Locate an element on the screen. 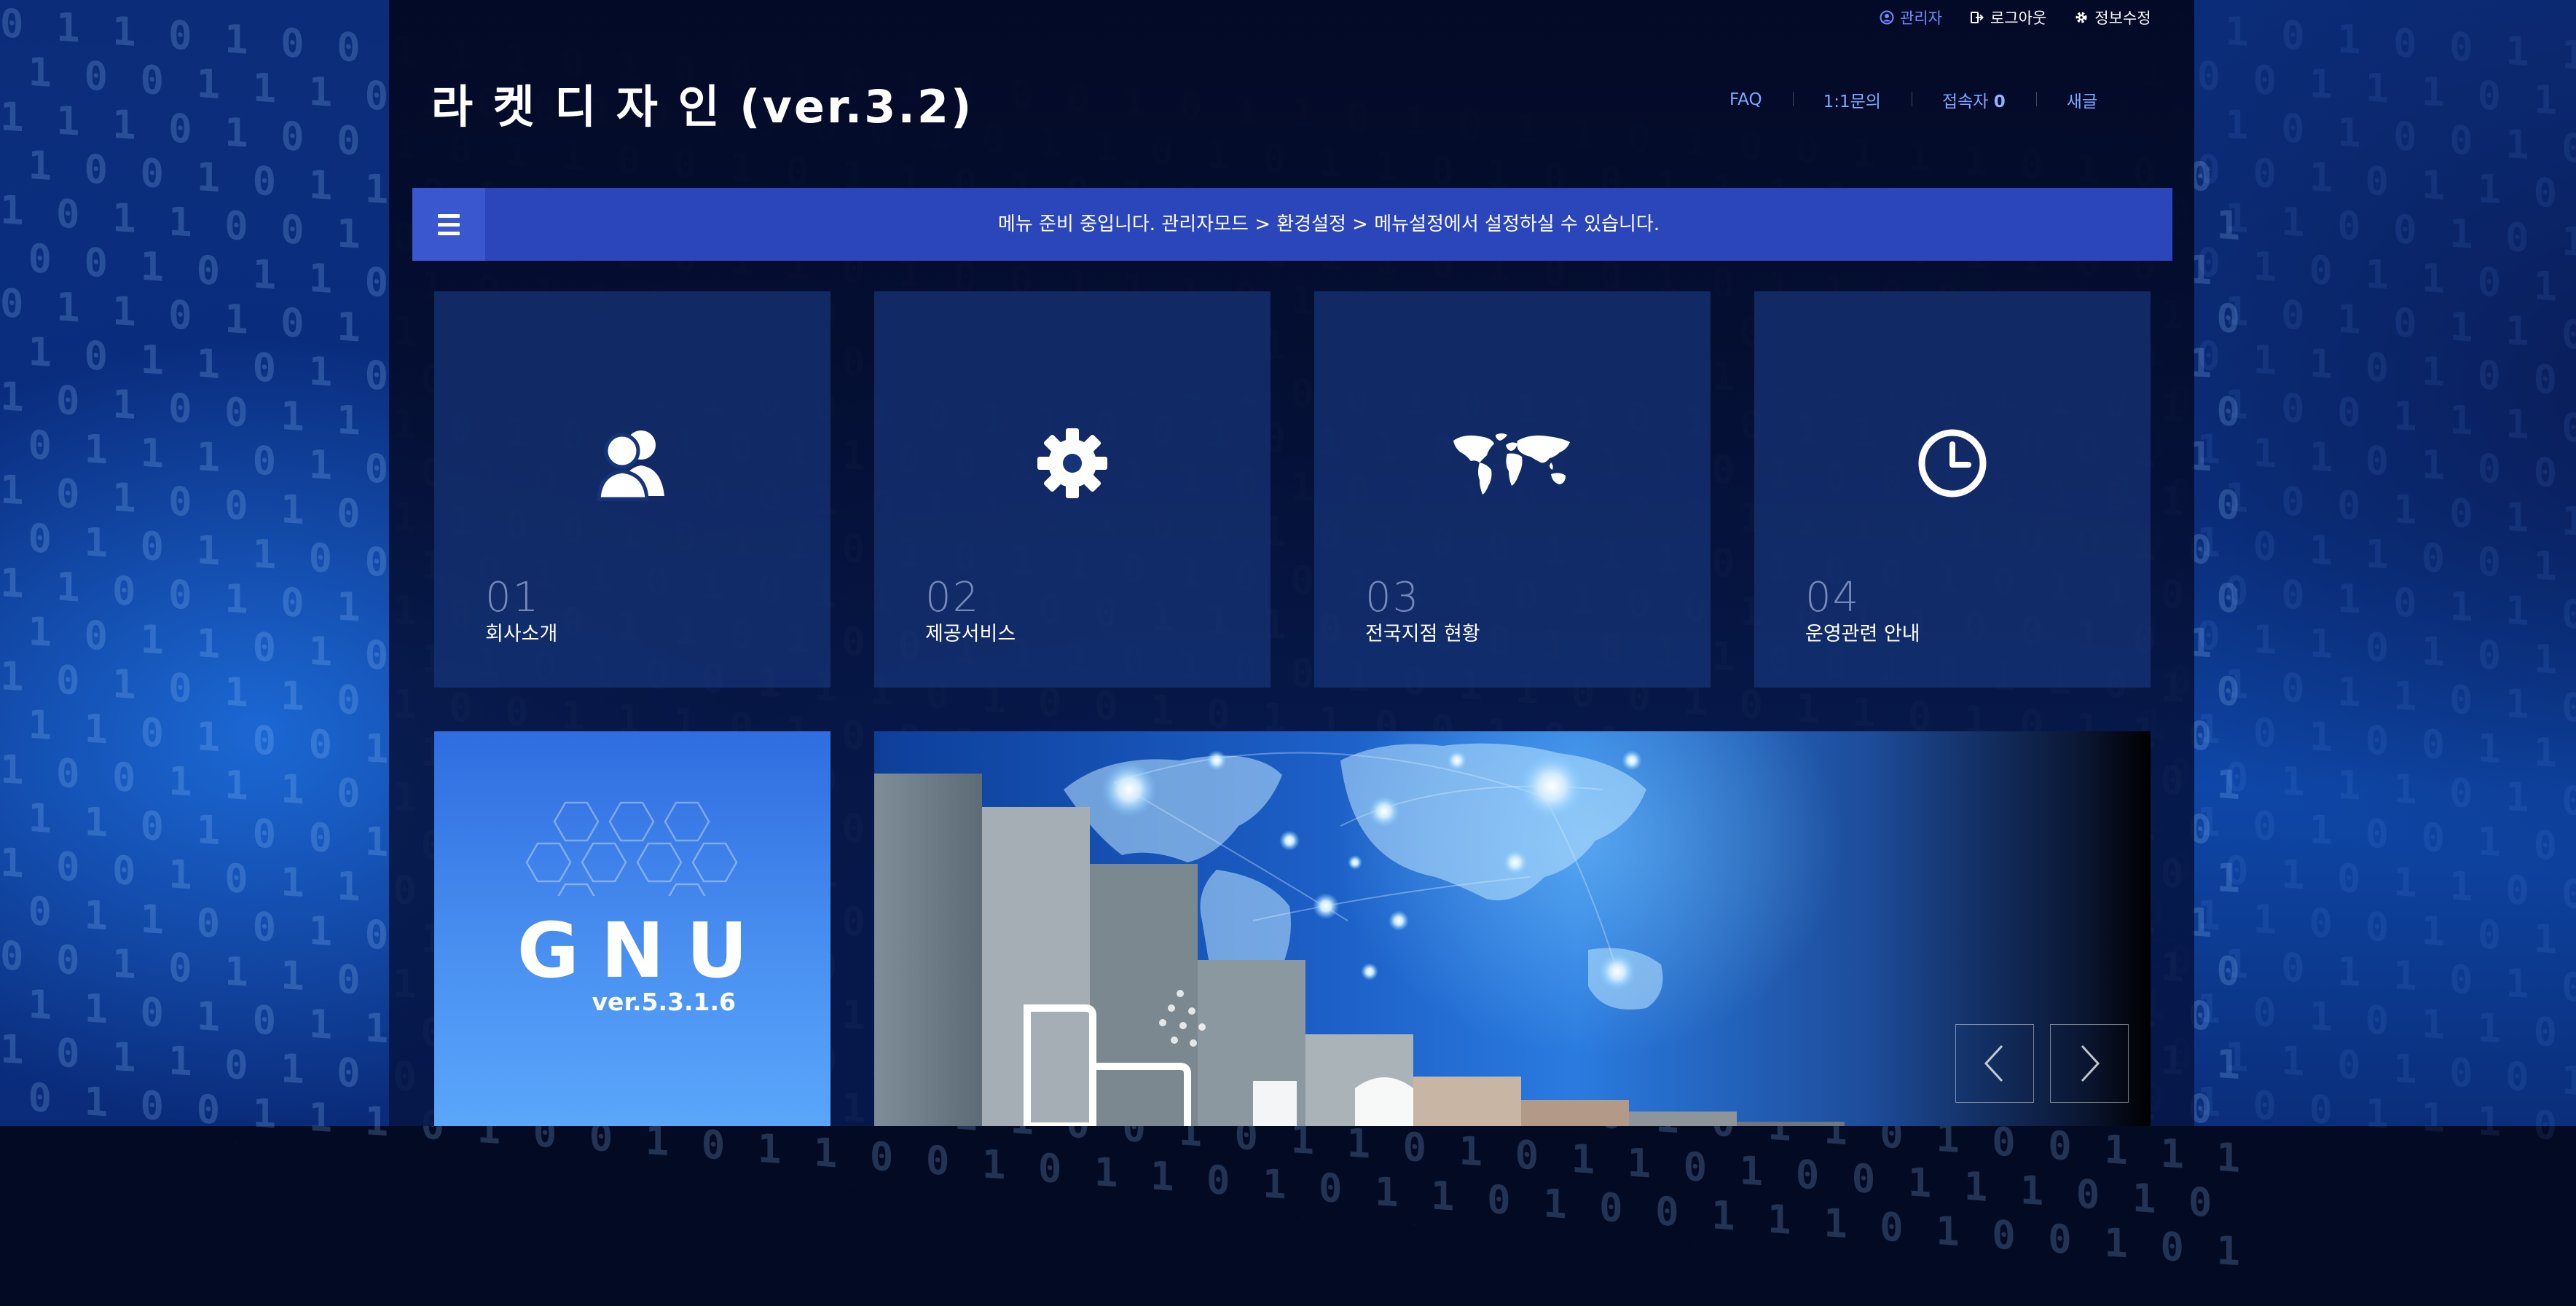 This screenshot has height=1306, width=2576. tile-services: 02 제공서비스 is located at coordinates (1072, 489).